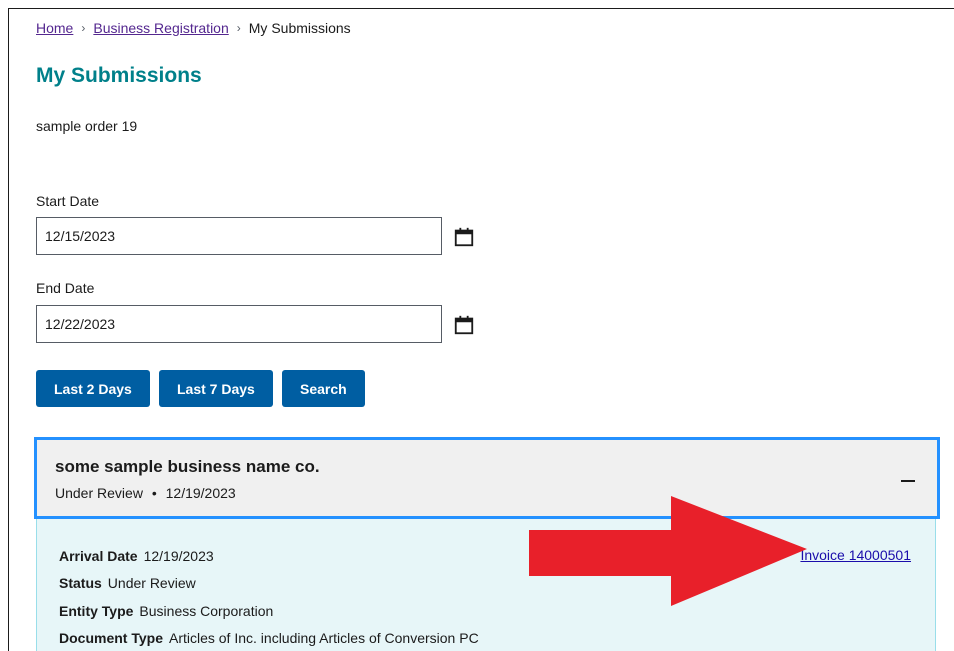 The width and height of the screenshot is (954, 651). What do you see at coordinates (299, 28) in the screenshot?
I see `breadcrumb-current: My Submissions` at bounding box center [299, 28].